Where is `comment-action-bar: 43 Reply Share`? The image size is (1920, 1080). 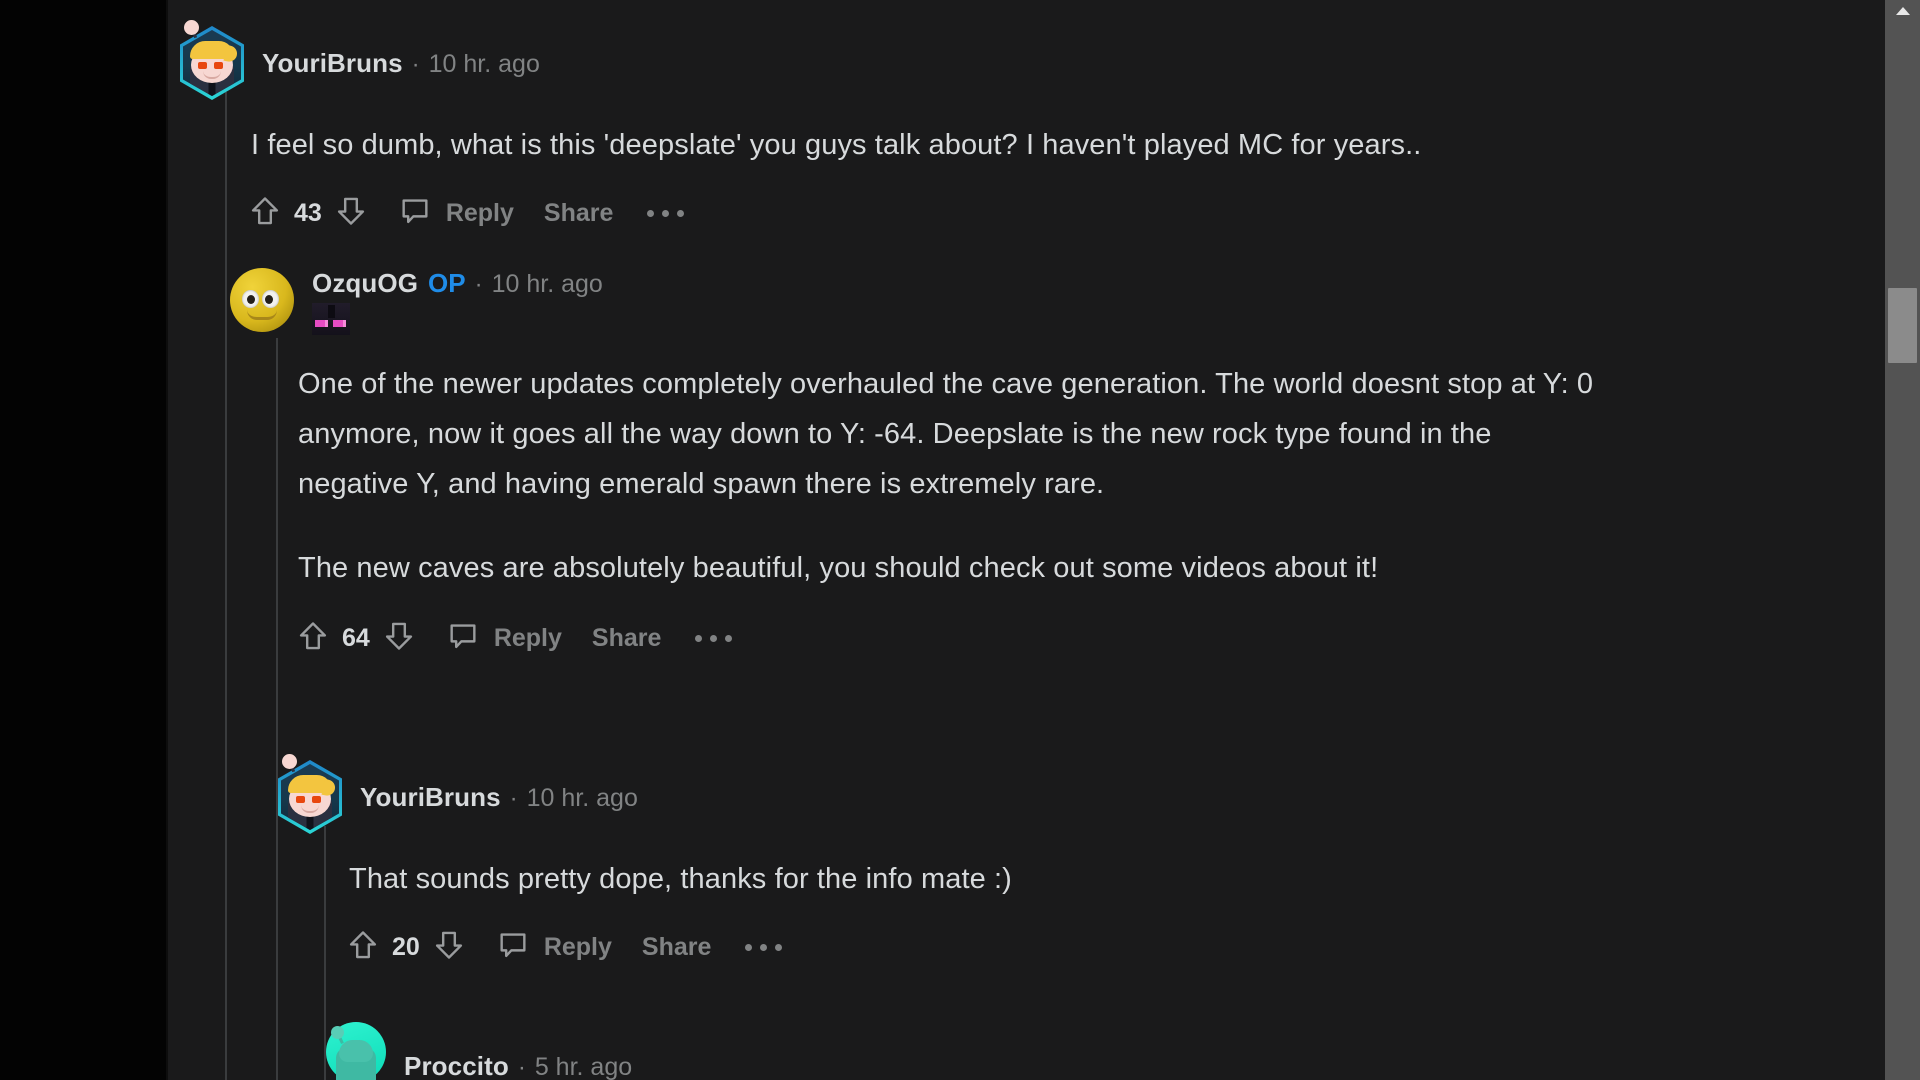 comment-action-bar: 43 Reply Share is located at coordinates (1054, 213).